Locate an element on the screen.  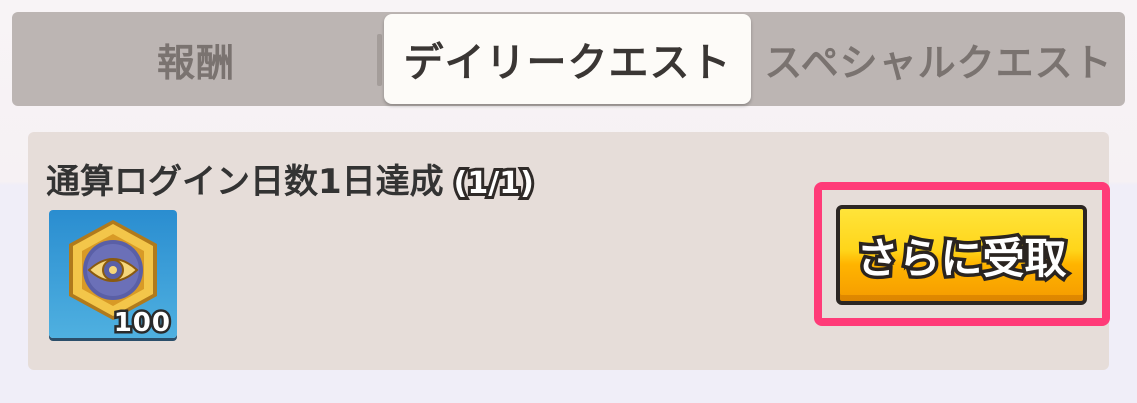
reward-count: 100 is located at coordinates (141, 322).